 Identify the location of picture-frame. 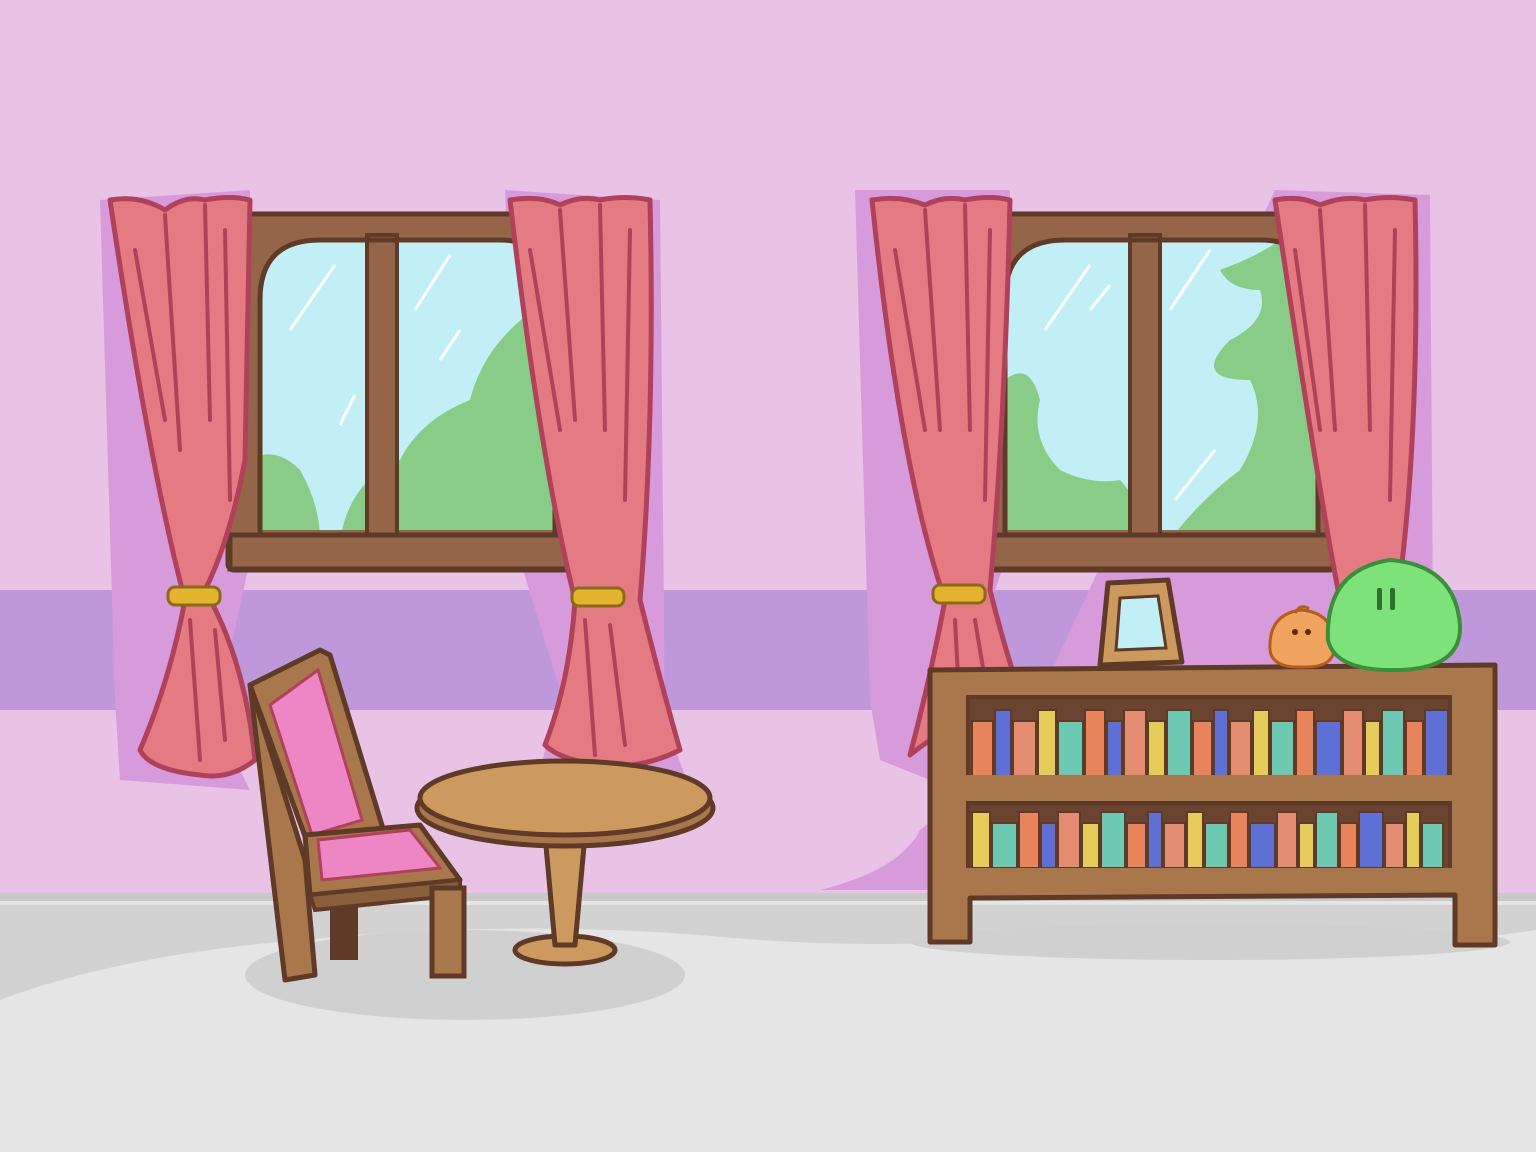
(1141, 622).